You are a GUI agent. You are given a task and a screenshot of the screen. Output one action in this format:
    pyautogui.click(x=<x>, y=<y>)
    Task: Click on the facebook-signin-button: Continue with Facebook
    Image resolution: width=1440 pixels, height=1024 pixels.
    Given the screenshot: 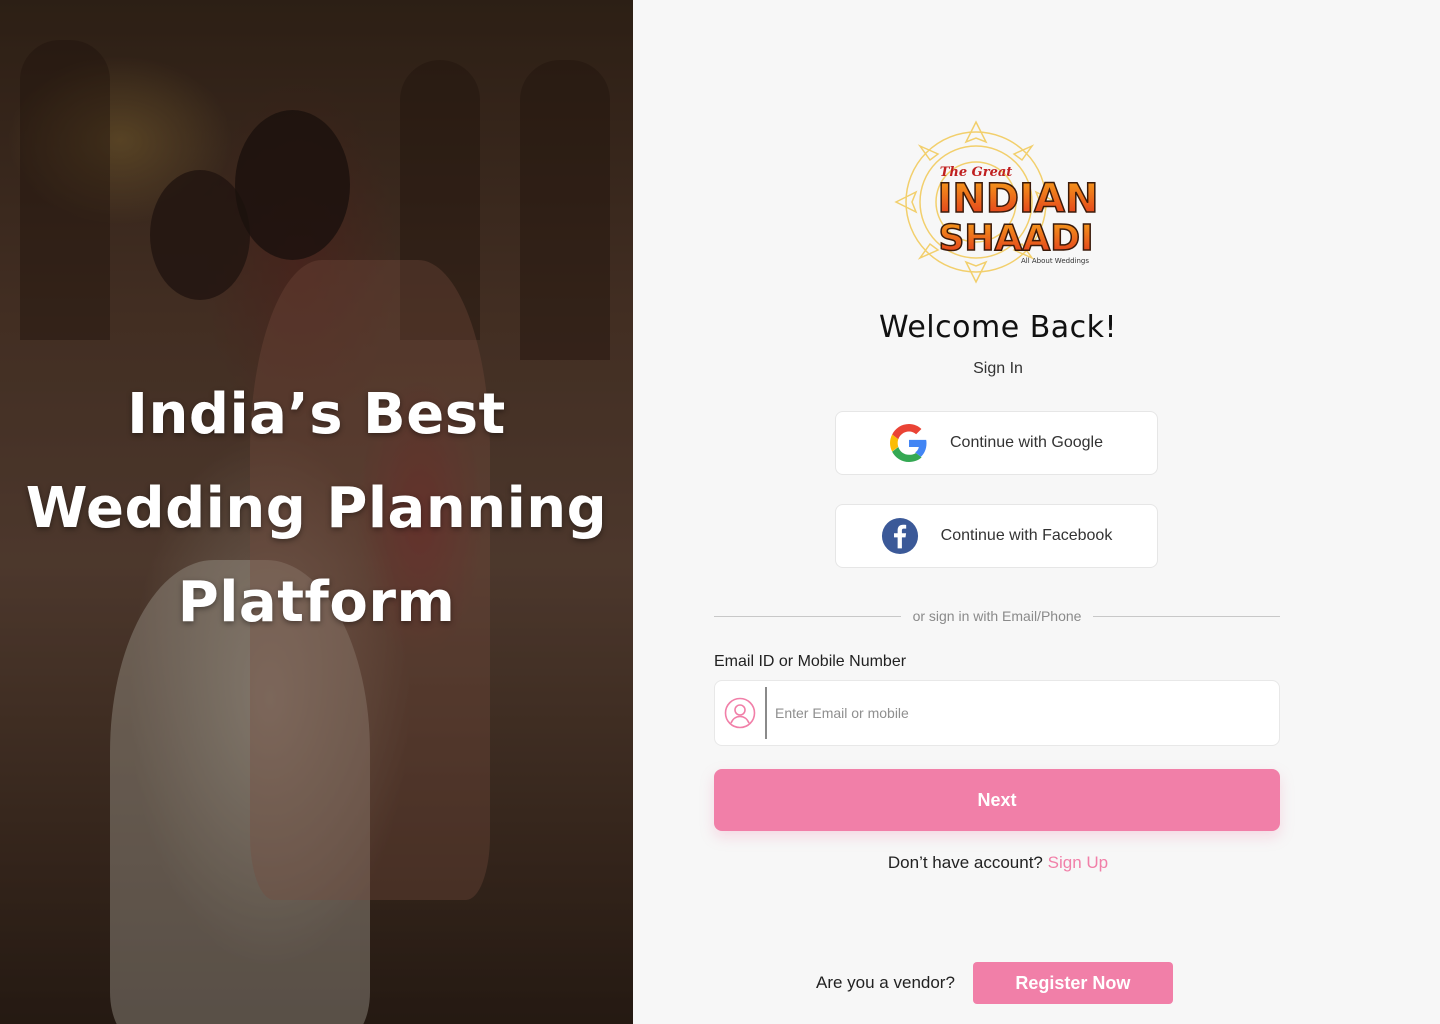 What is the action you would take?
    pyautogui.click(x=996, y=536)
    